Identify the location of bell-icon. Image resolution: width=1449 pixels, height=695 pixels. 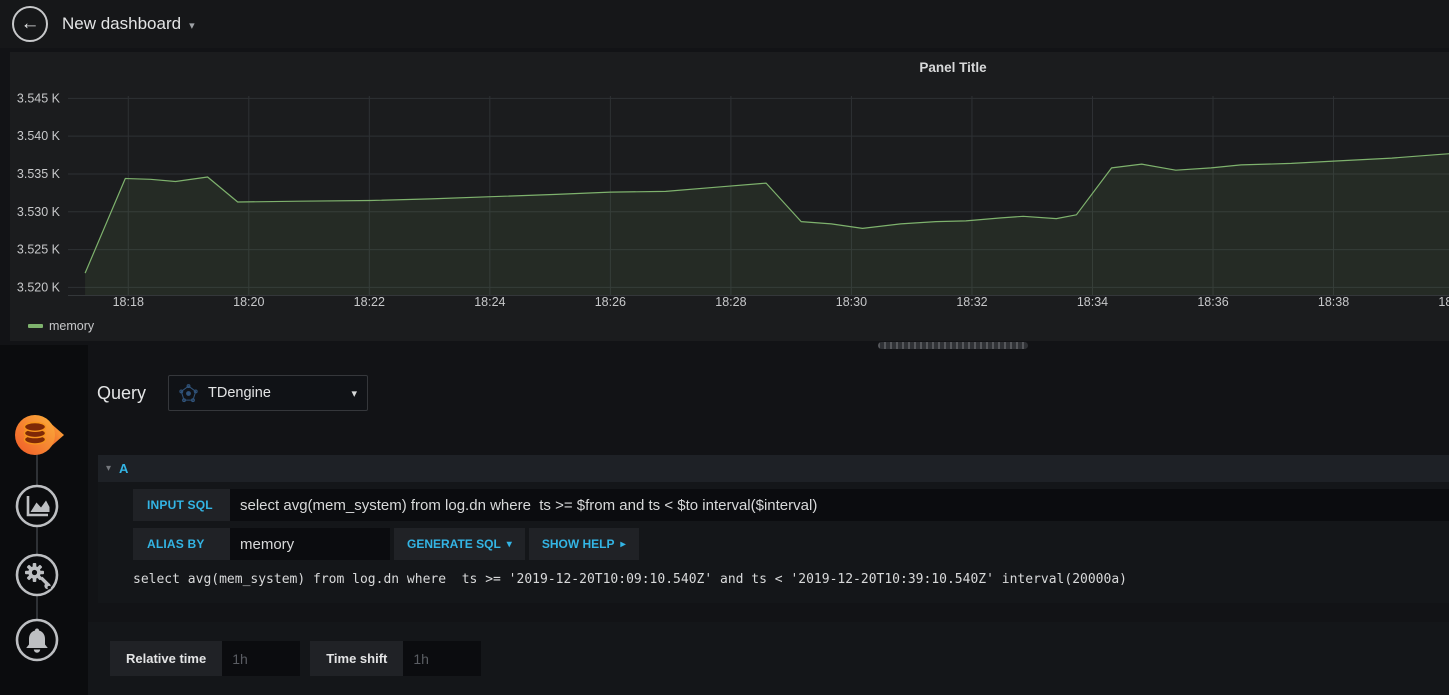
(37, 640).